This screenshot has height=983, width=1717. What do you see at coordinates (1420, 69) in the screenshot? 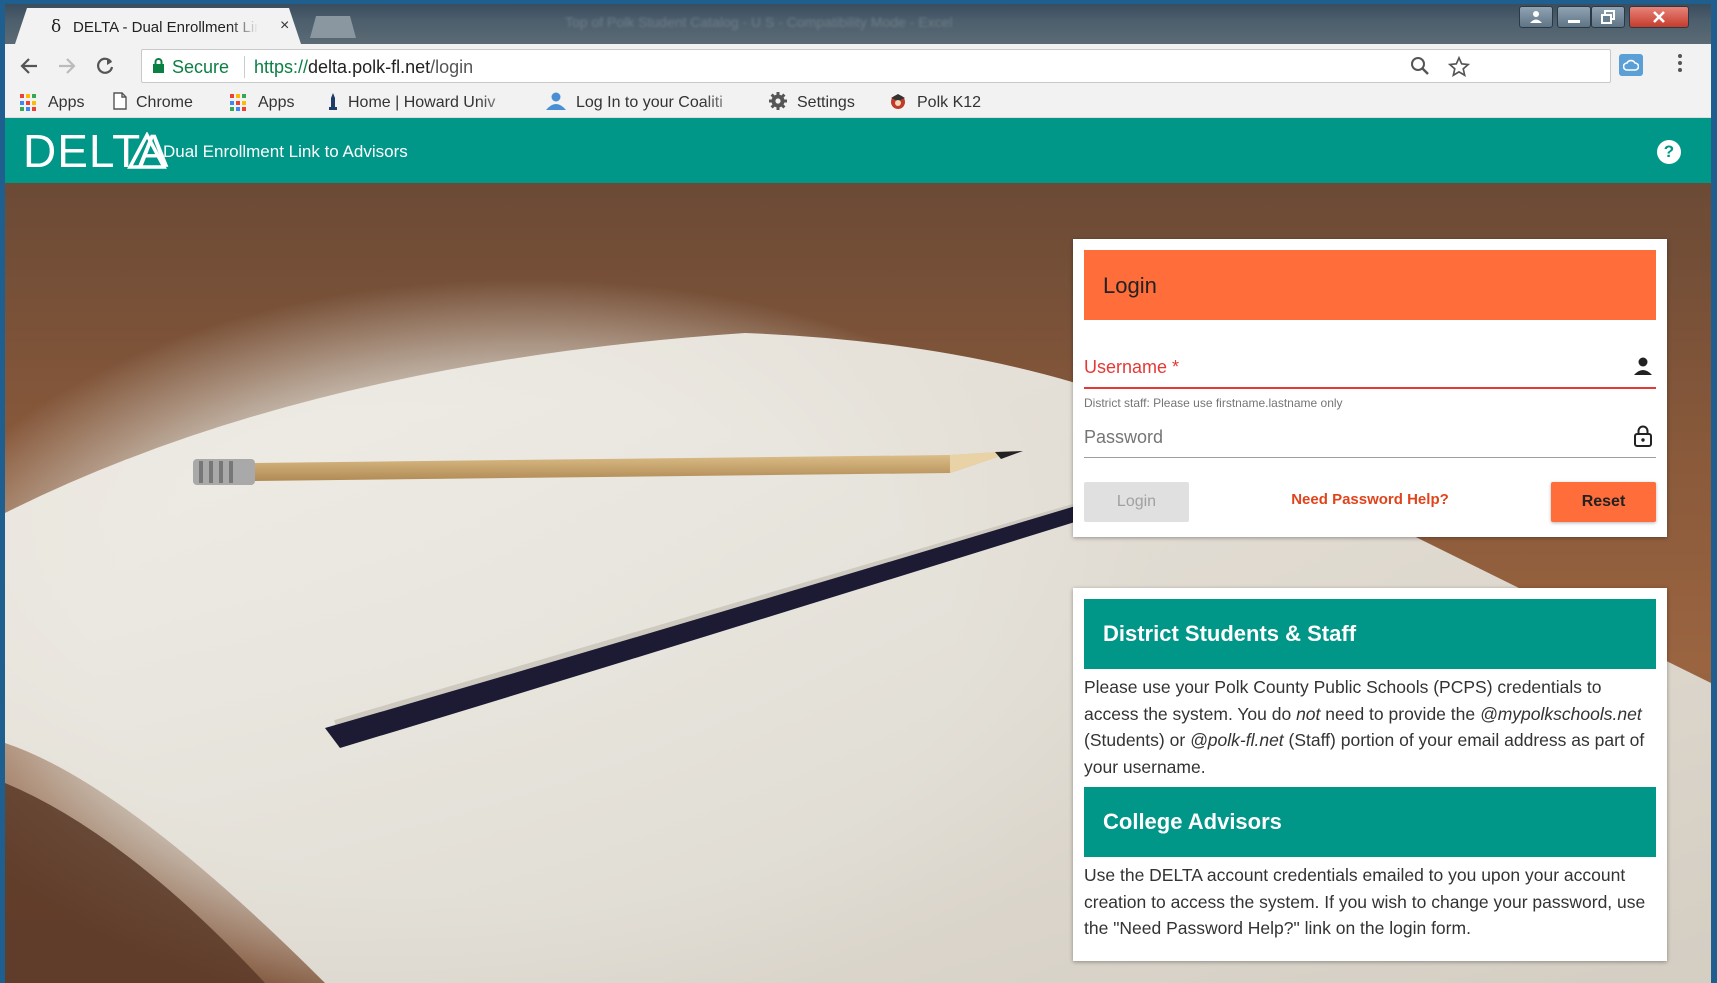
I see `zoom-icon` at bounding box center [1420, 69].